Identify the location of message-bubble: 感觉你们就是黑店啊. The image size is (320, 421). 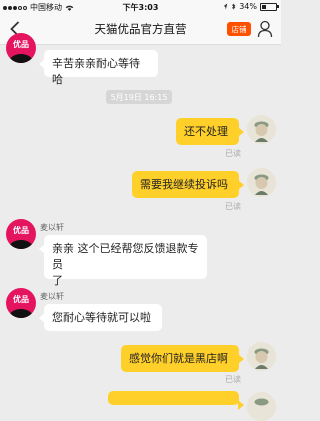
(182, 358).